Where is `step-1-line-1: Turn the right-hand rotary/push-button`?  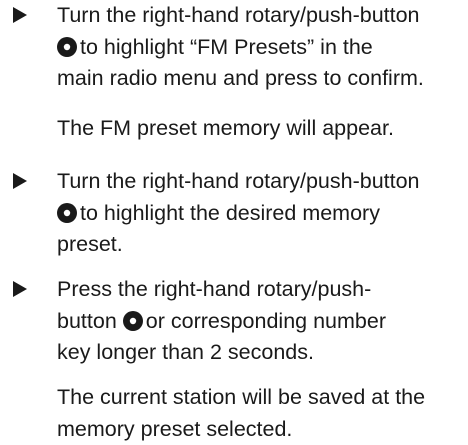
step-1-line-1: Turn the right-hand rotary/push-button is located at coordinates (262, 16).